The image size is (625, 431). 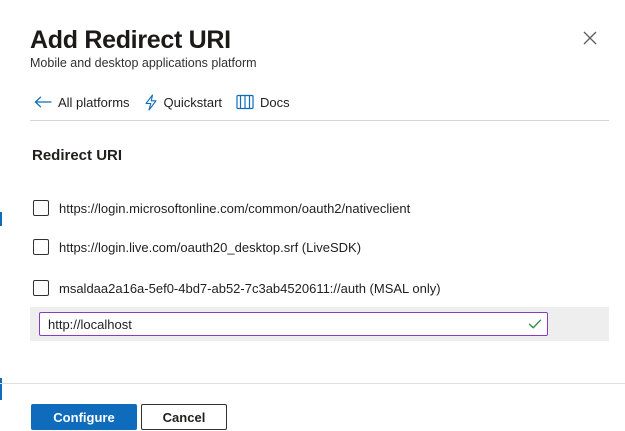 I want to click on close-icon, so click(x=590, y=38).